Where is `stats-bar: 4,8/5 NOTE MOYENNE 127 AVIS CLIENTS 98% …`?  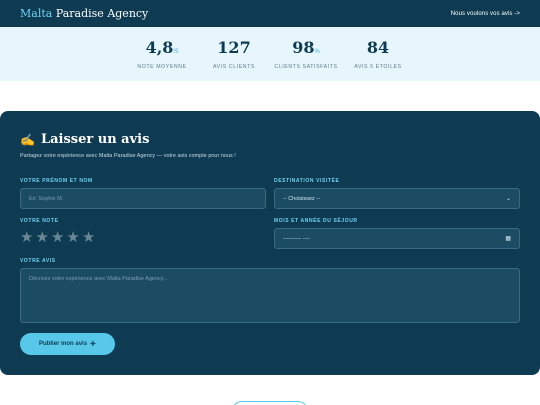
stats-bar: 4,8/5 NOTE MOYENNE 127 AVIS CLIENTS 98% … is located at coordinates (270, 54).